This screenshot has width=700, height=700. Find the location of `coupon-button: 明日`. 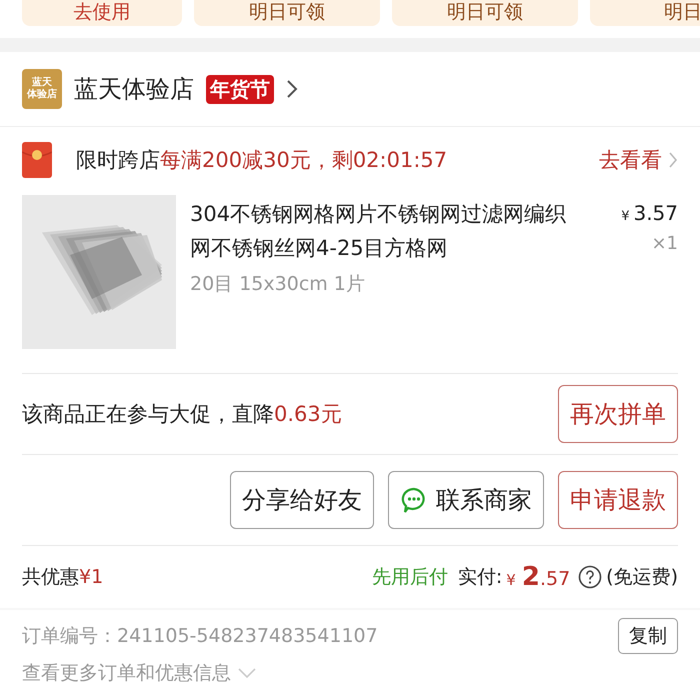

coupon-button: 明日 is located at coordinates (645, 13).